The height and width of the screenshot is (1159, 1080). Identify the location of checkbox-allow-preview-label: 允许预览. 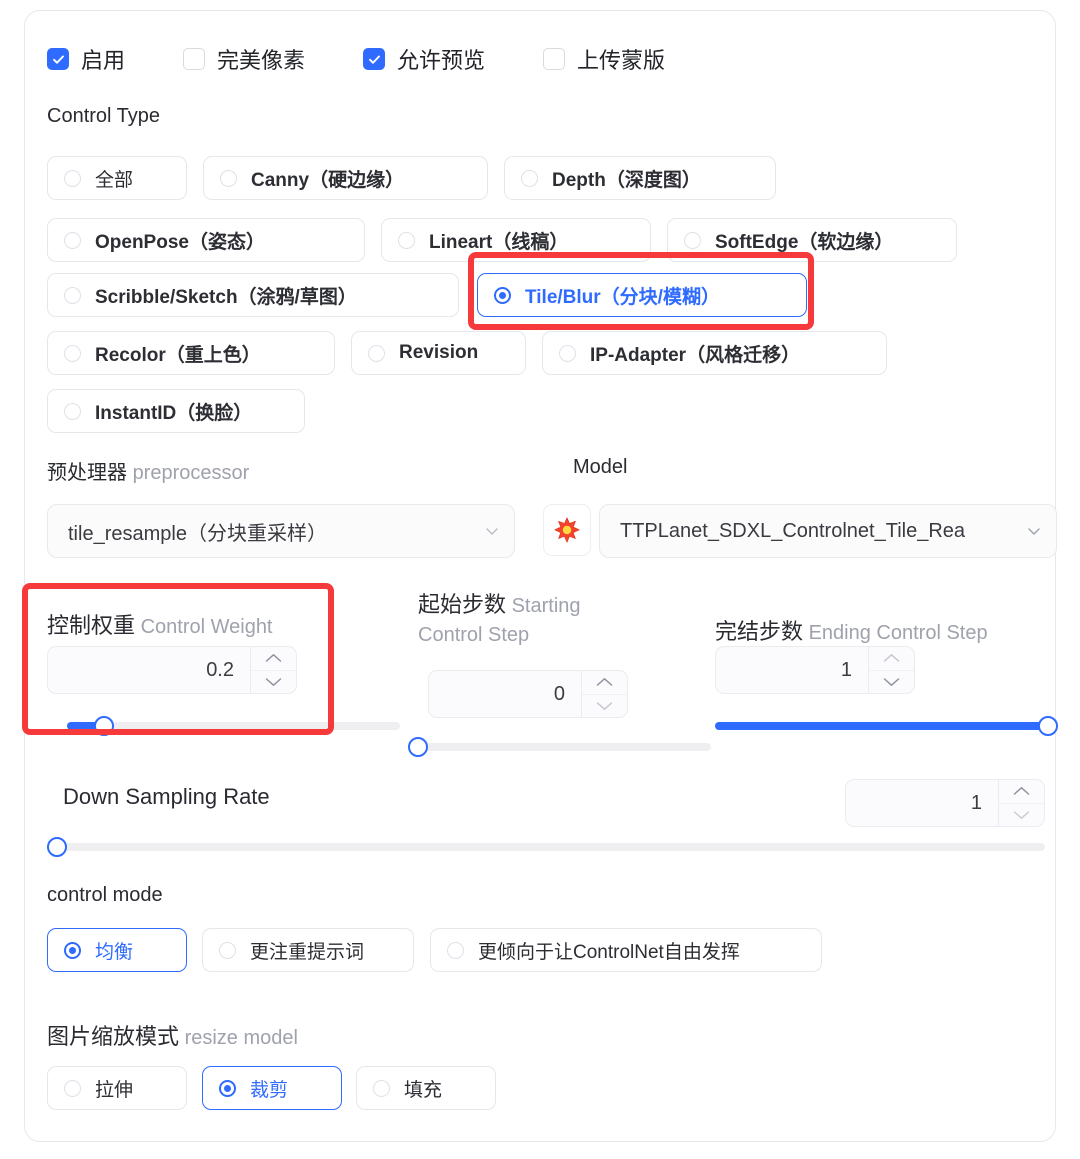
(441, 60).